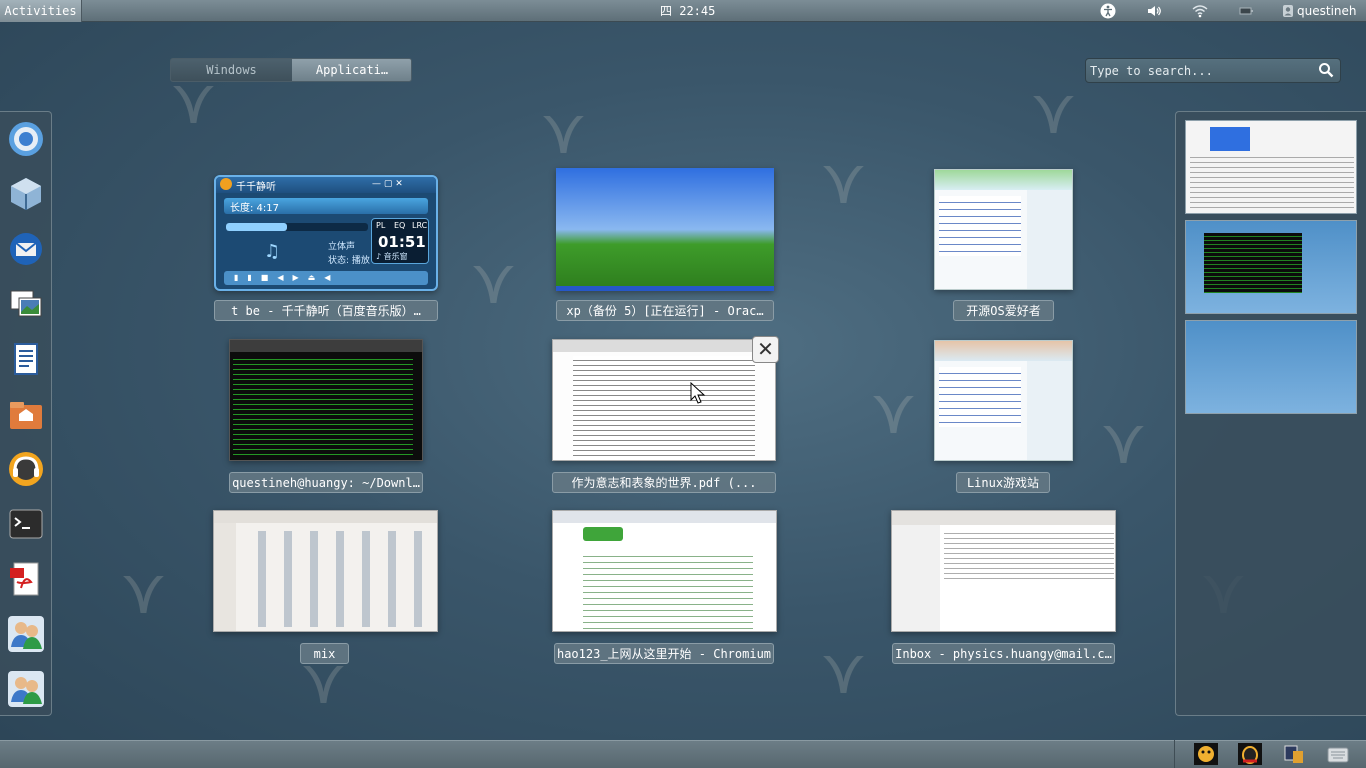 This screenshot has width=1366, height=768. I want to click on player-channels: 立体声, so click(342, 247).